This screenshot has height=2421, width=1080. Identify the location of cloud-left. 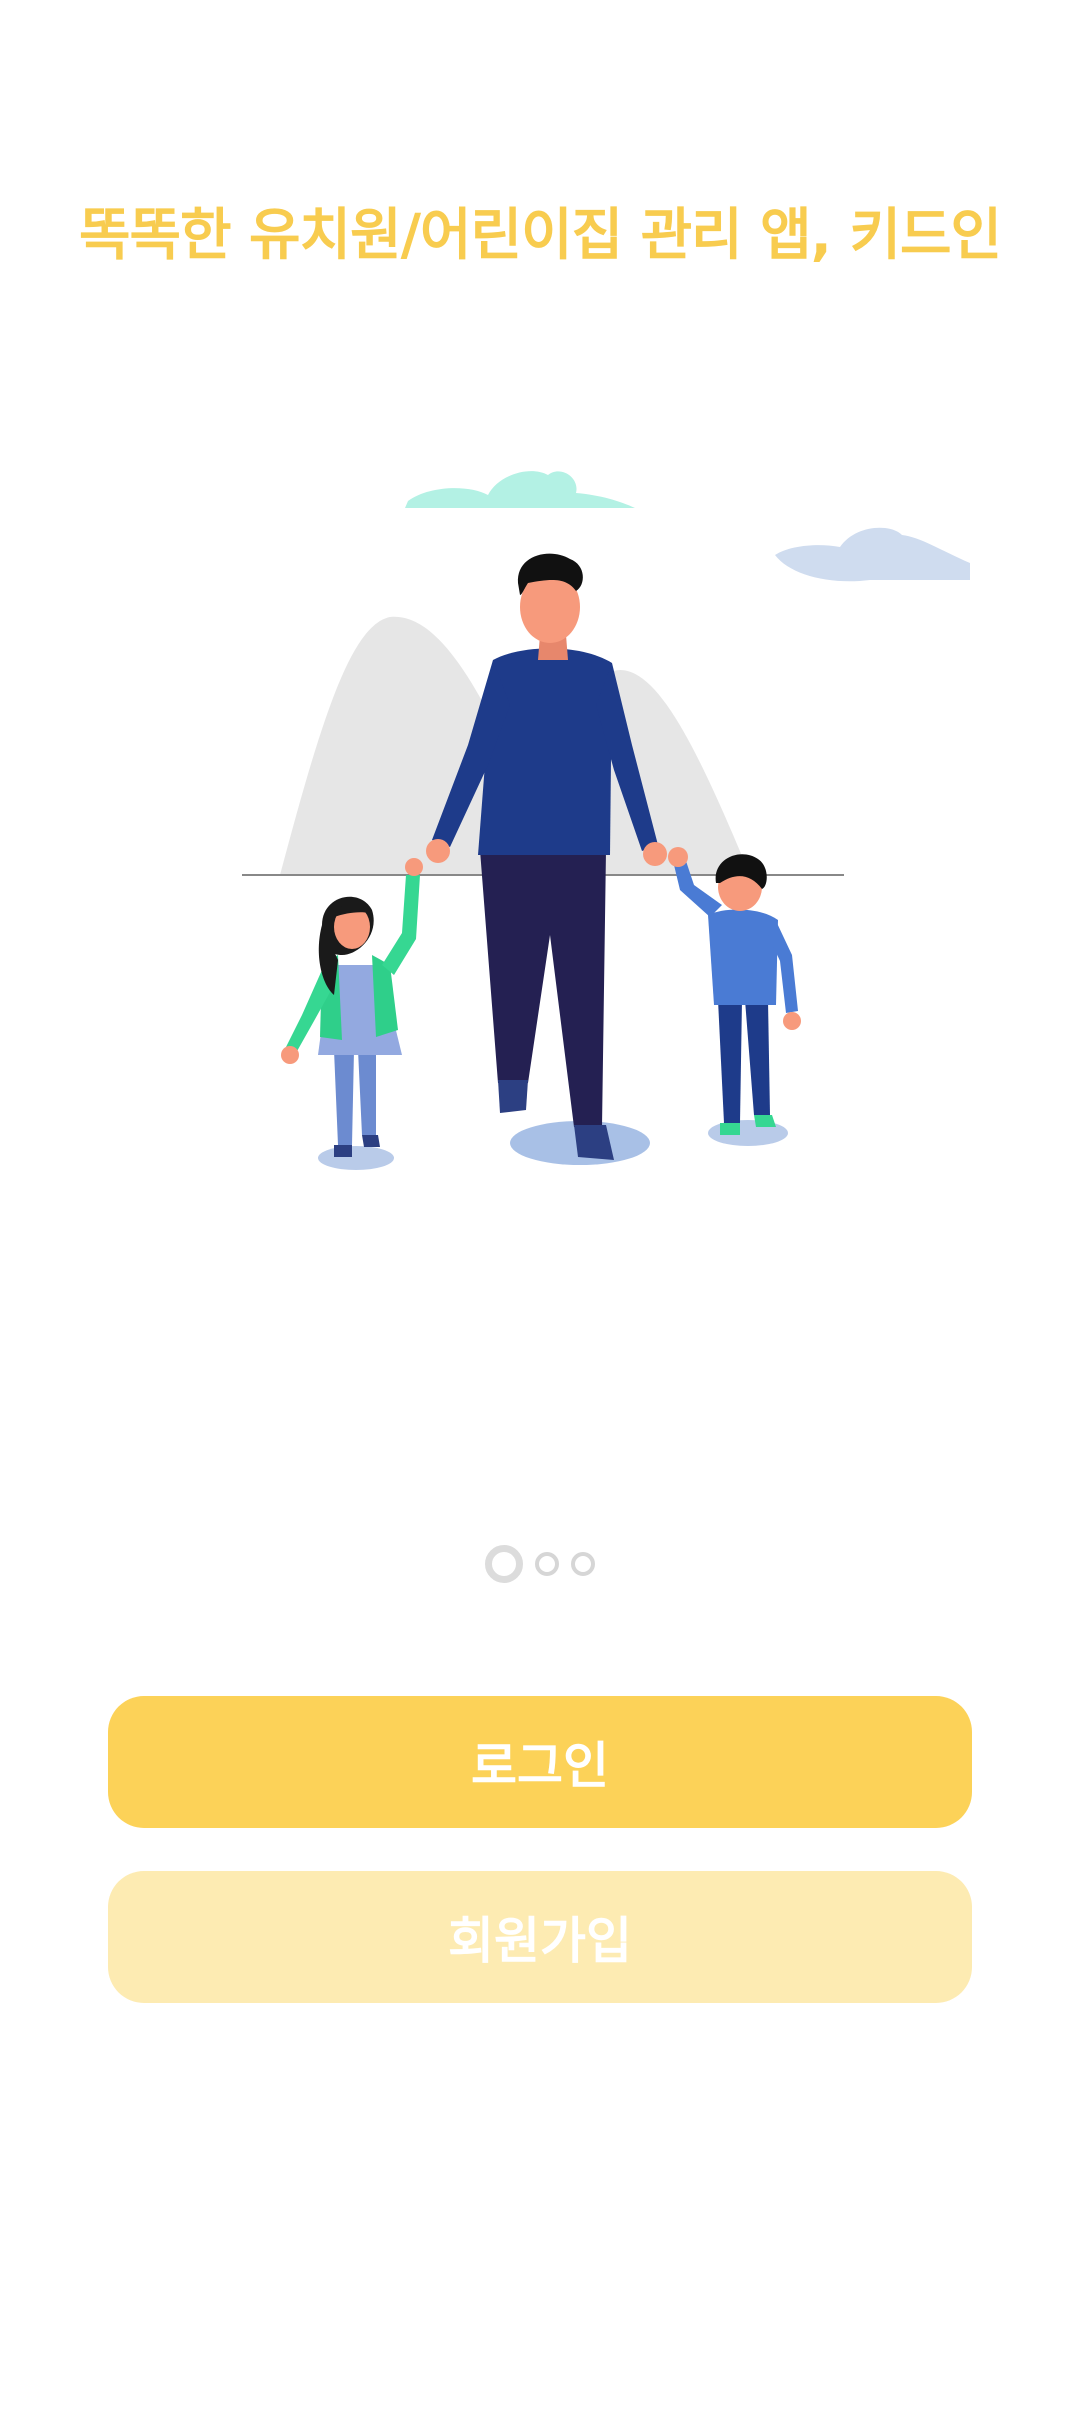
(520, 489).